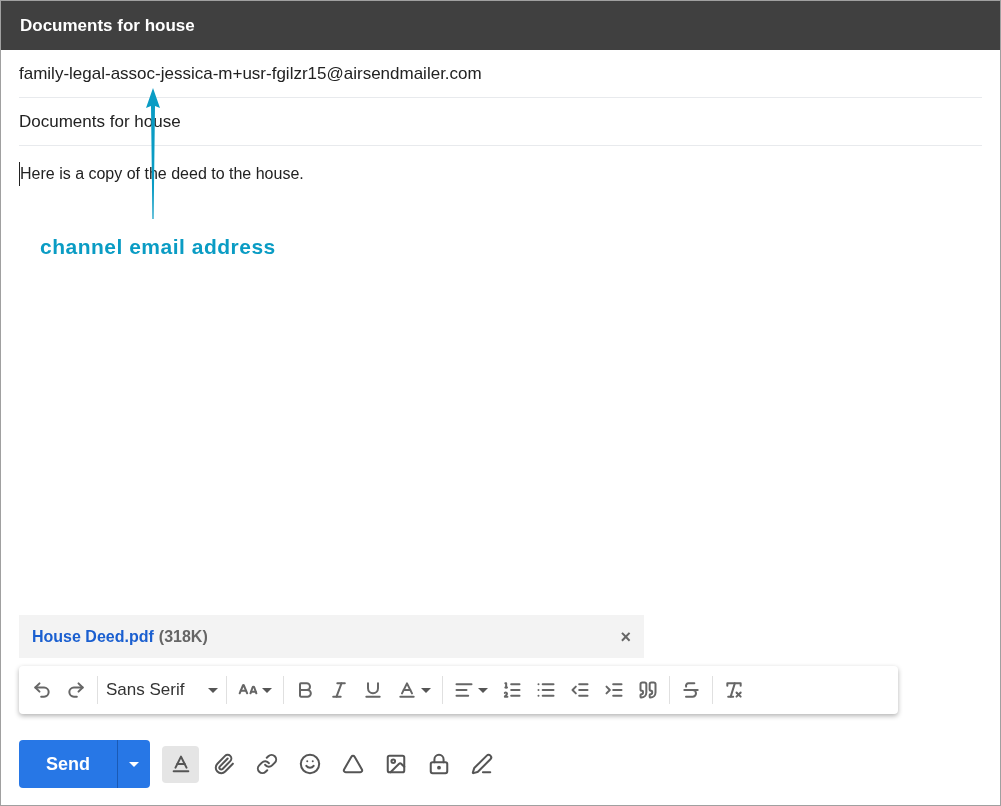  What do you see at coordinates (107, 25) in the screenshot?
I see `window-title: Documents for house` at bounding box center [107, 25].